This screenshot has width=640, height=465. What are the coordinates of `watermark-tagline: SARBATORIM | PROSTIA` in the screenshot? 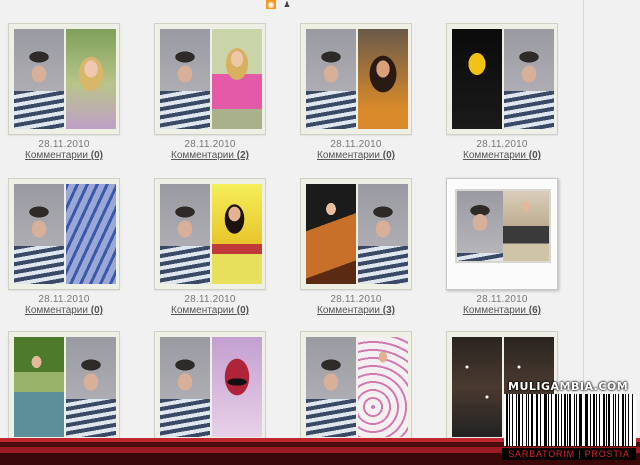 It's located at (569, 454).